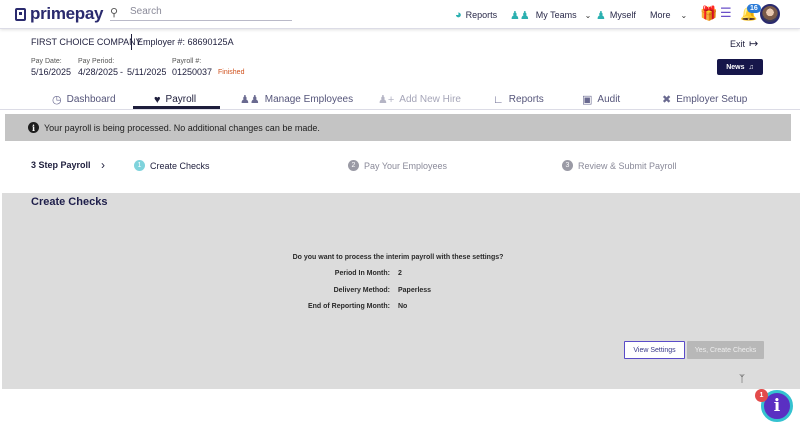 This screenshot has height=427, width=800. What do you see at coordinates (361, 290) in the screenshot?
I see `setting-label: Delivery Method:` at bounding box center [361, 290].